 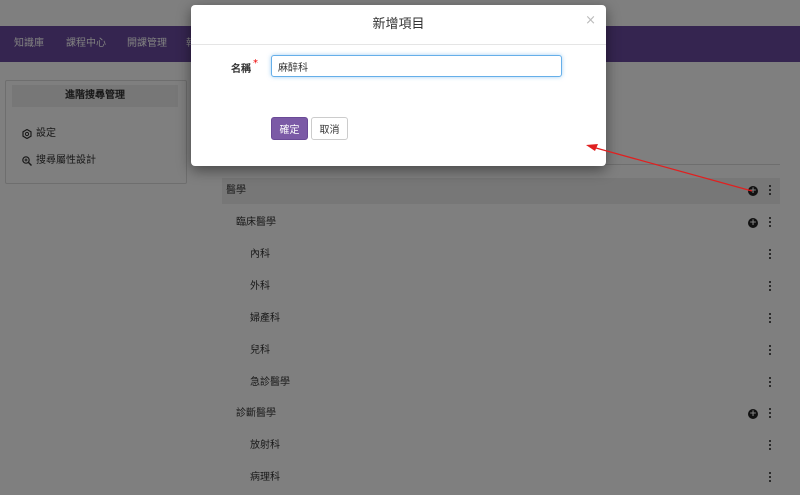 What do you see at coordinates (669, 168) in the screenshot?
I see `annotation-arrow` at bounding box center [669, 168].